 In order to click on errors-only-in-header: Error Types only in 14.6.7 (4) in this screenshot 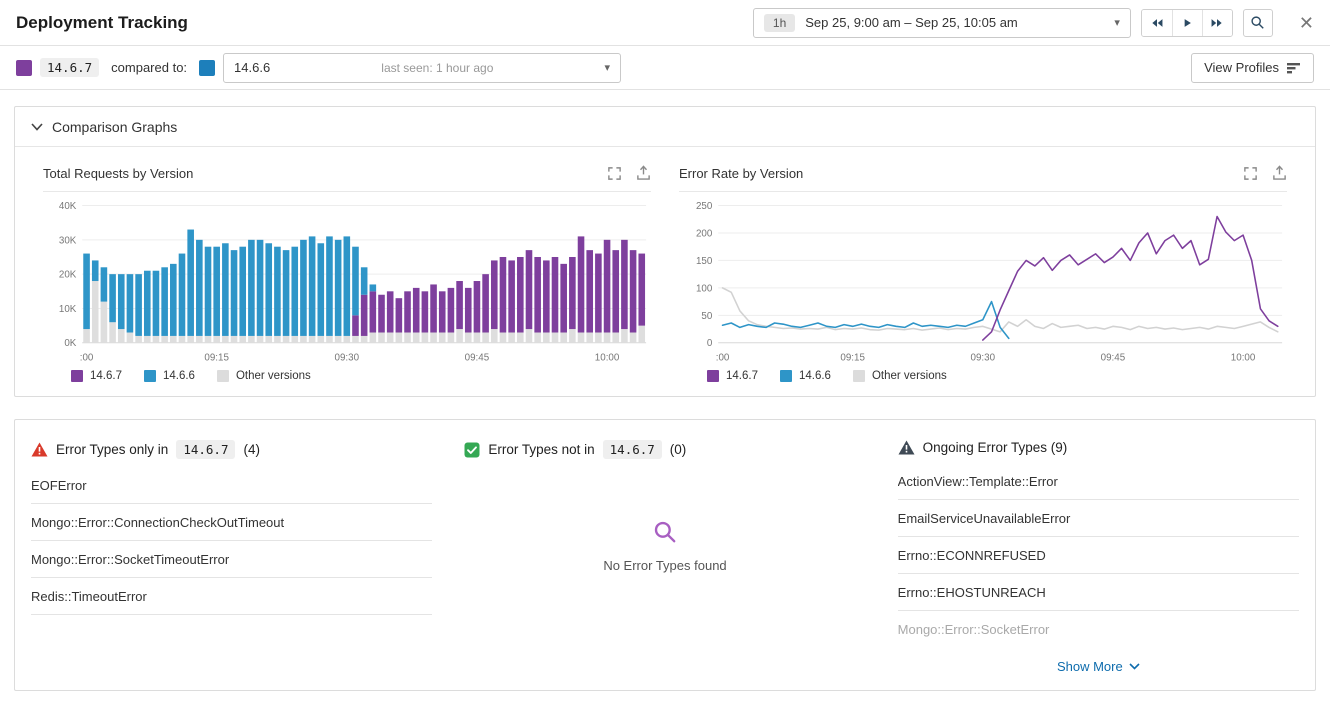, I will do `click(231, 448)`.